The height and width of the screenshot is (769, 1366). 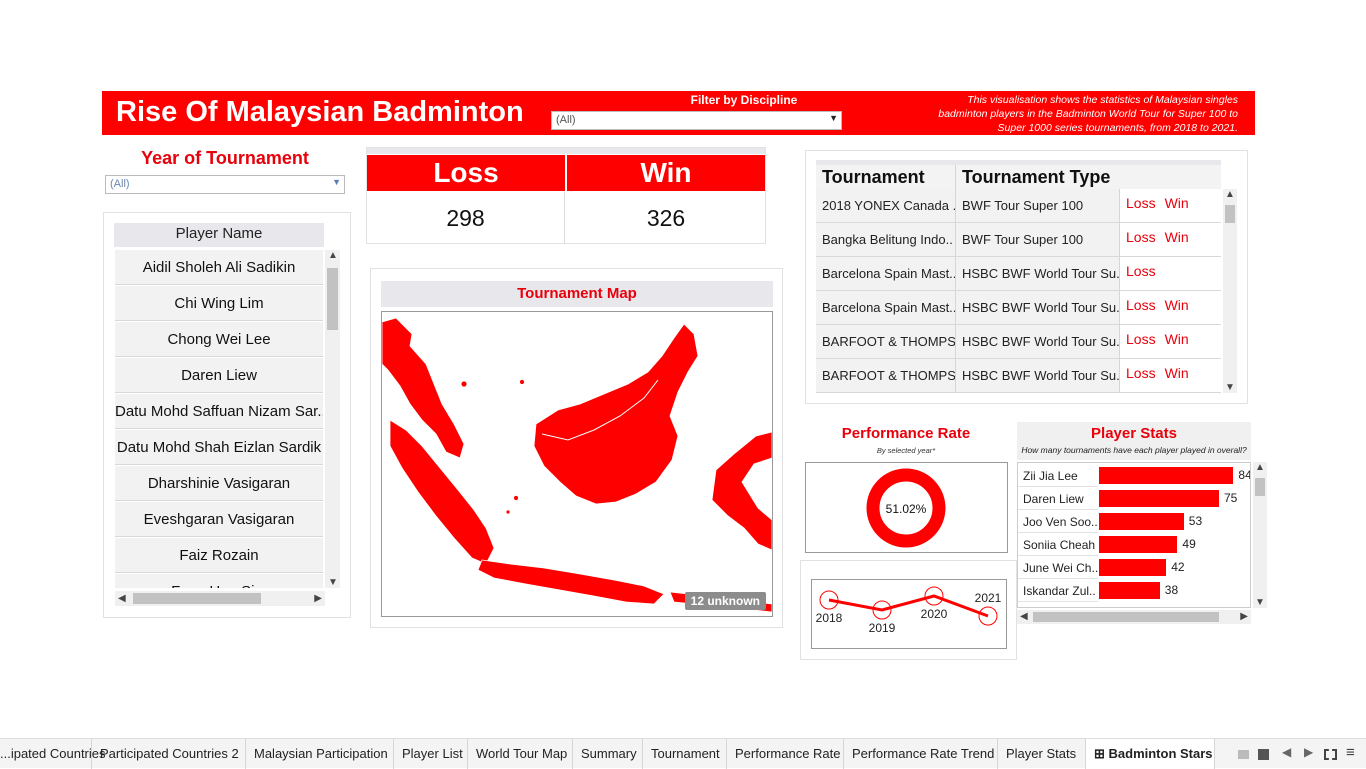 I want to click on map-svg, so click(x=577, y=464).